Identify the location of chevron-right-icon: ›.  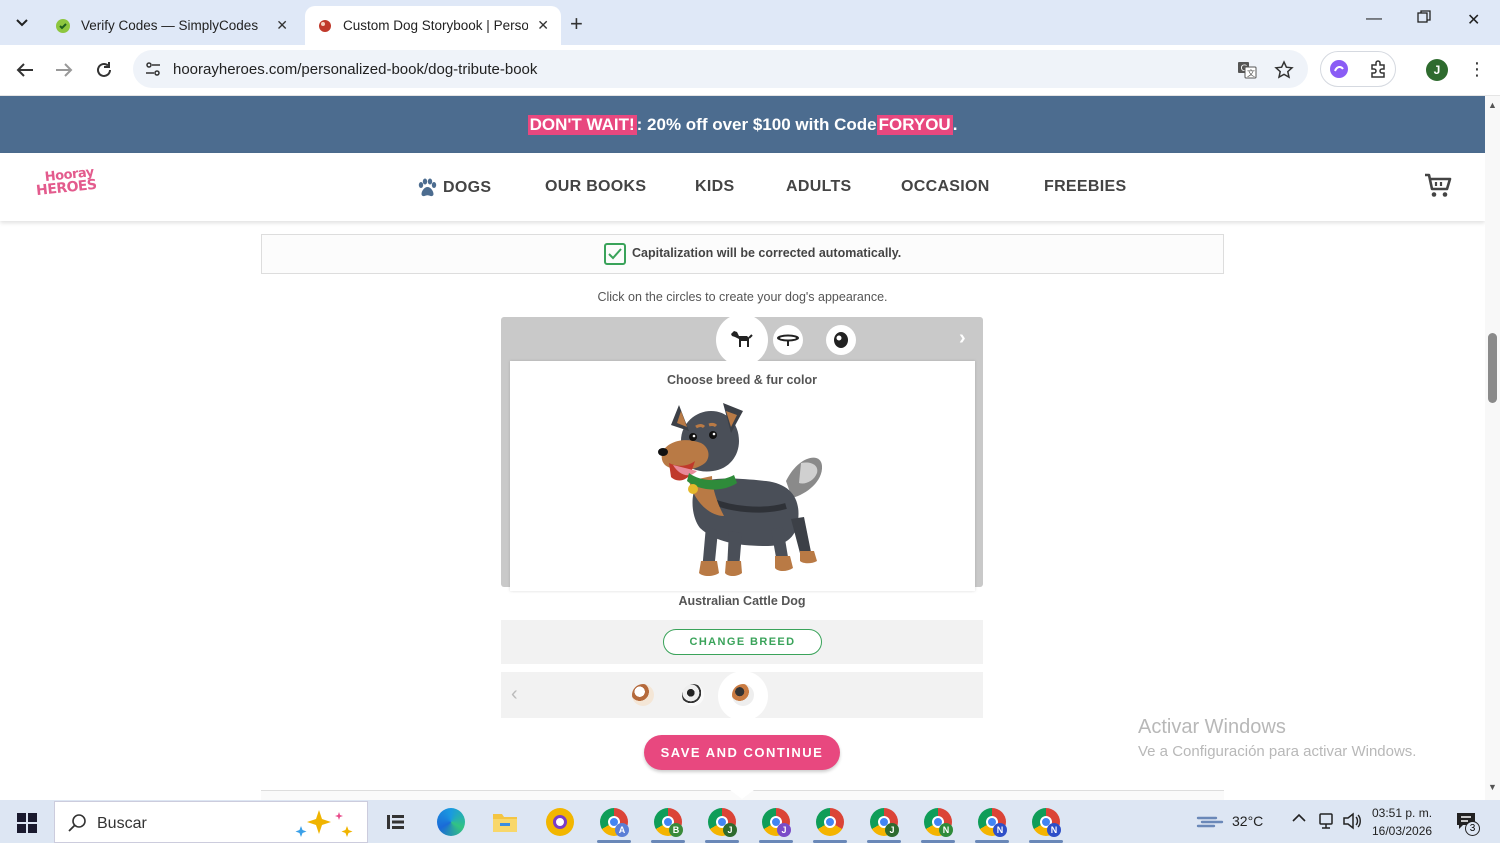
(962, 338).